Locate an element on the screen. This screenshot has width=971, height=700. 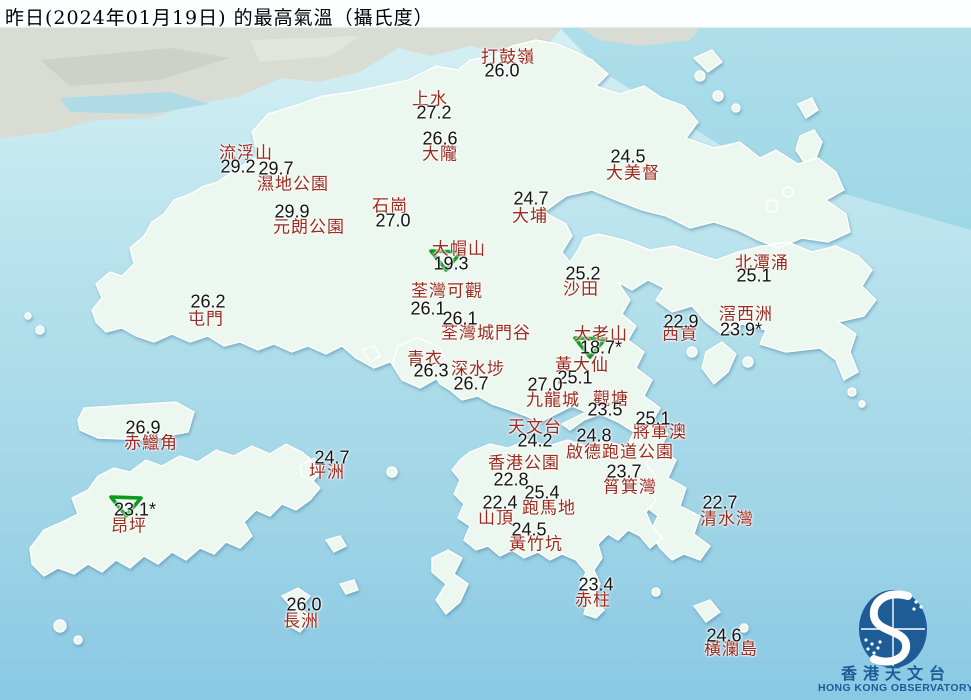
station-temp: 26.3 is located at coordinates (431, 370).